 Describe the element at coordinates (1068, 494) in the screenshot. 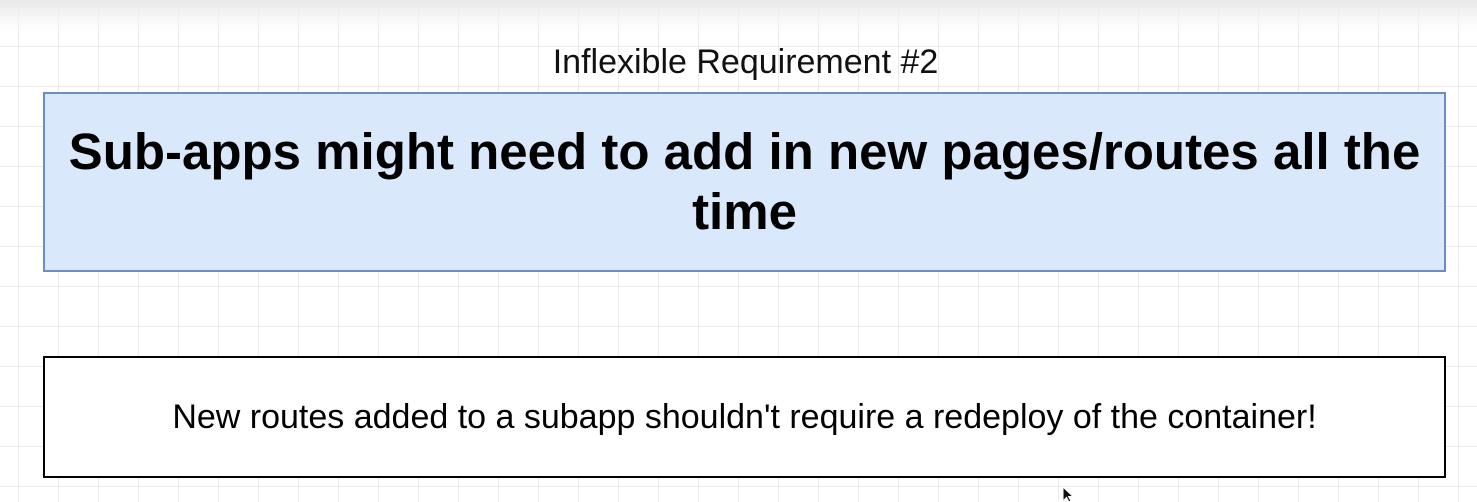

I see `mouse-pointer-icon` at that location.